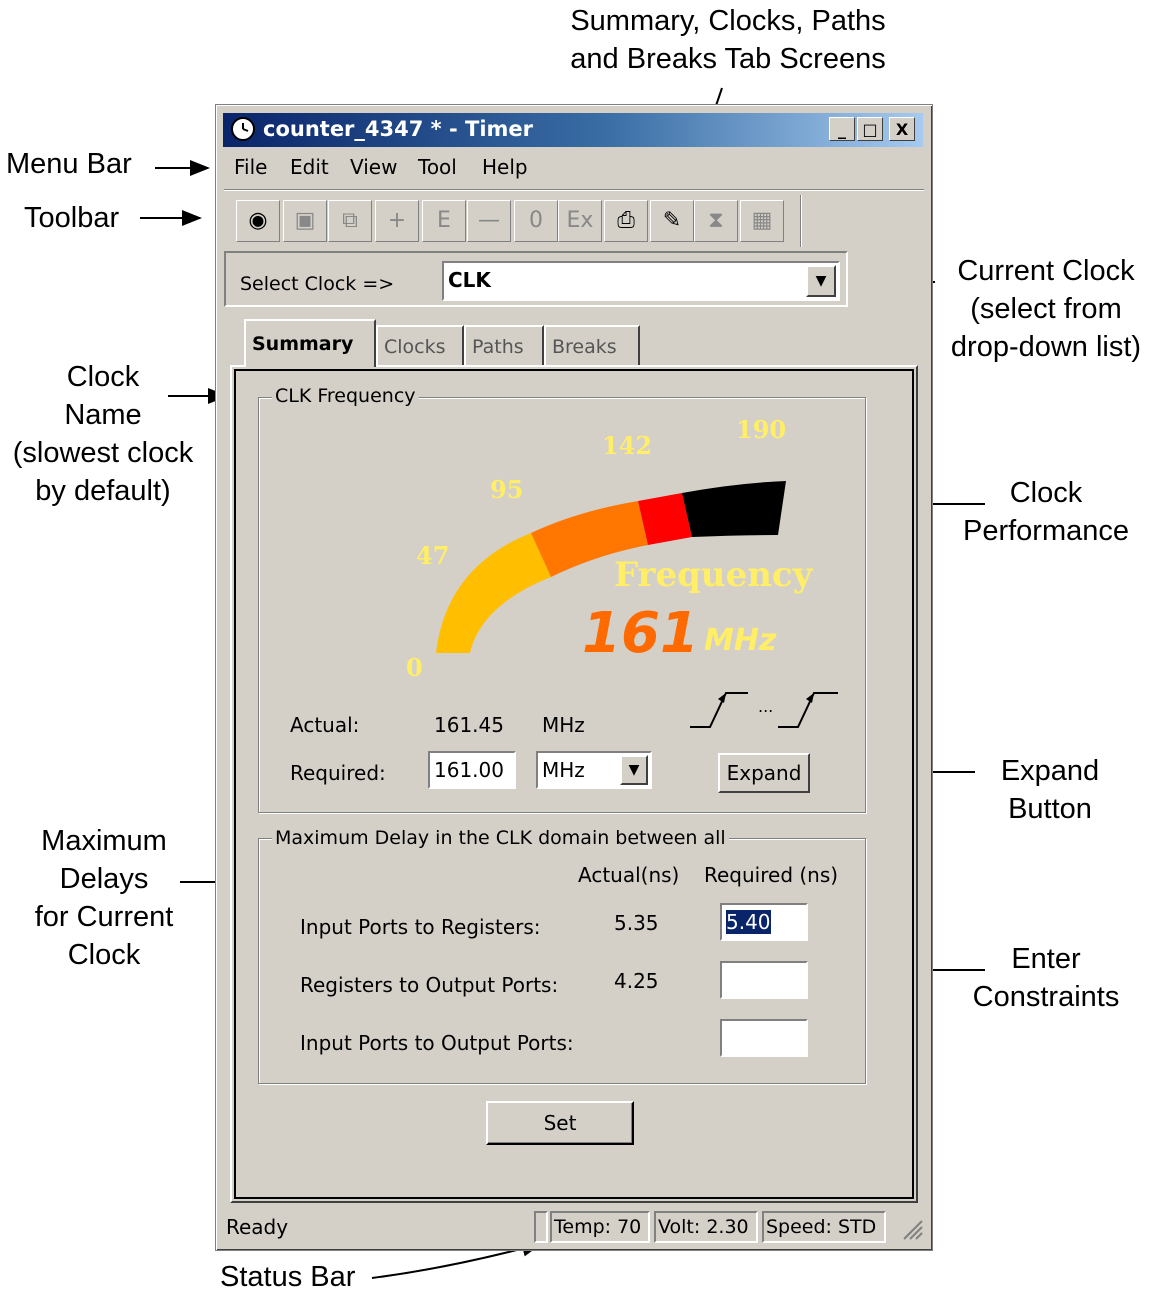  What do you see at coordinates (563, 770) in the screenshot?
I see `required-unit-value: MHz` at bounding box center [563, 770].